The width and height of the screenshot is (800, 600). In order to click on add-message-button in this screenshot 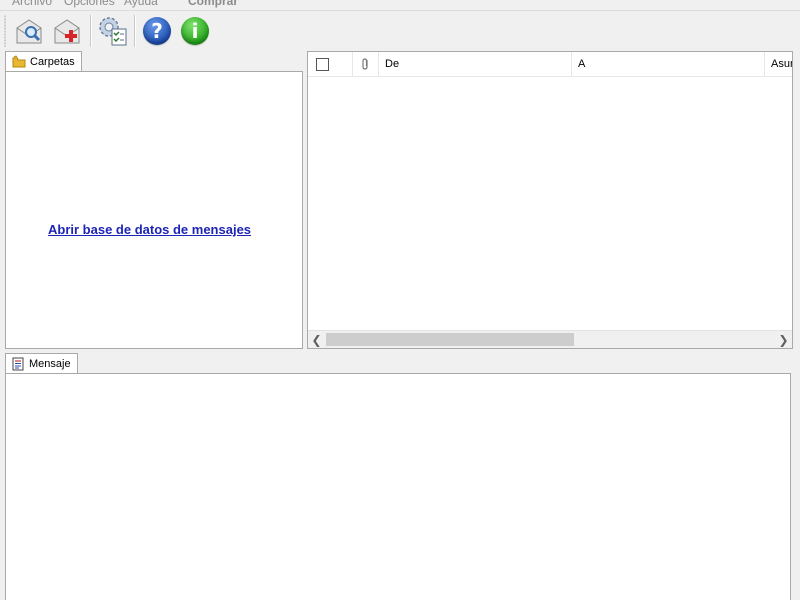, I will do `click(67, 31)`.